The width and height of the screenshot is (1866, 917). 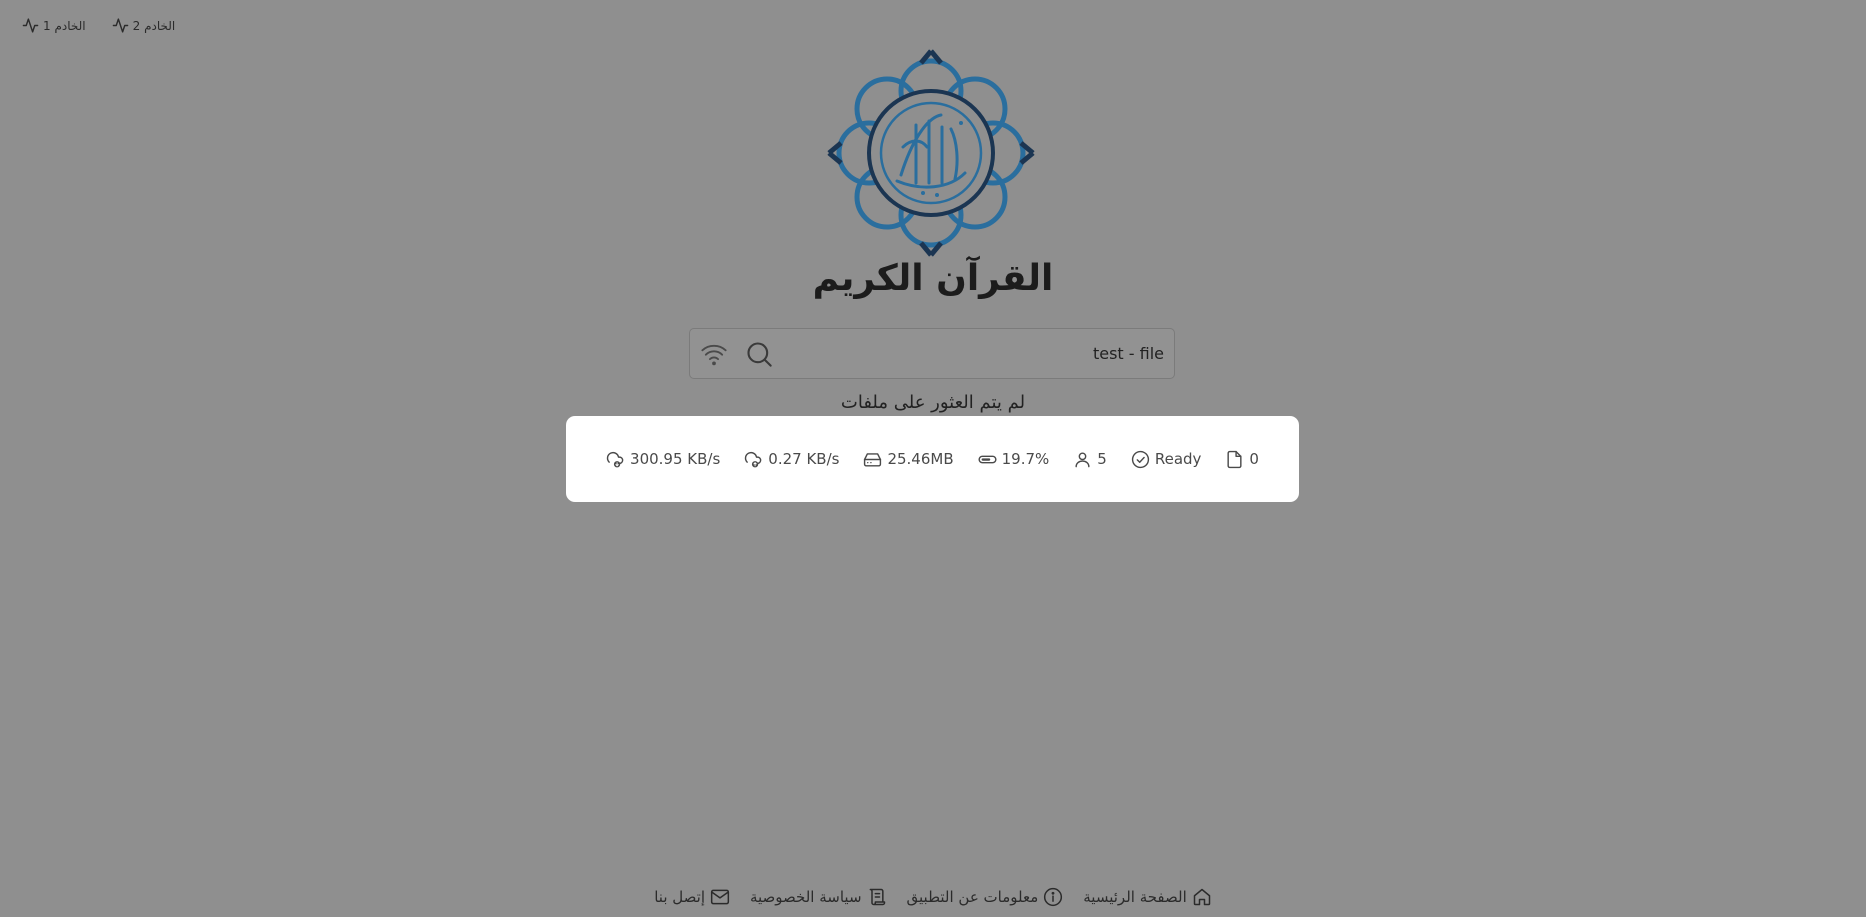 I want to click on status-stat: Ready, so click(x=1166, y=459).